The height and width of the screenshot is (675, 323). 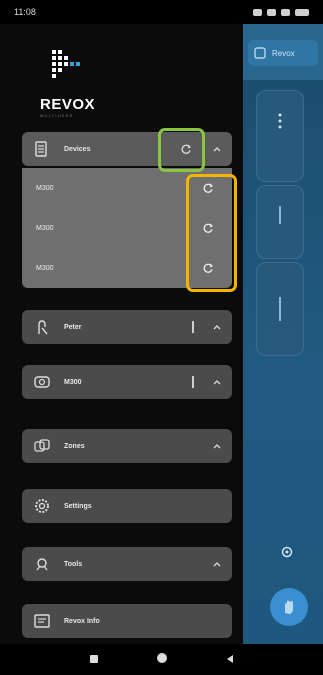 I want to click on status-icons, so click(x=281, y=12).